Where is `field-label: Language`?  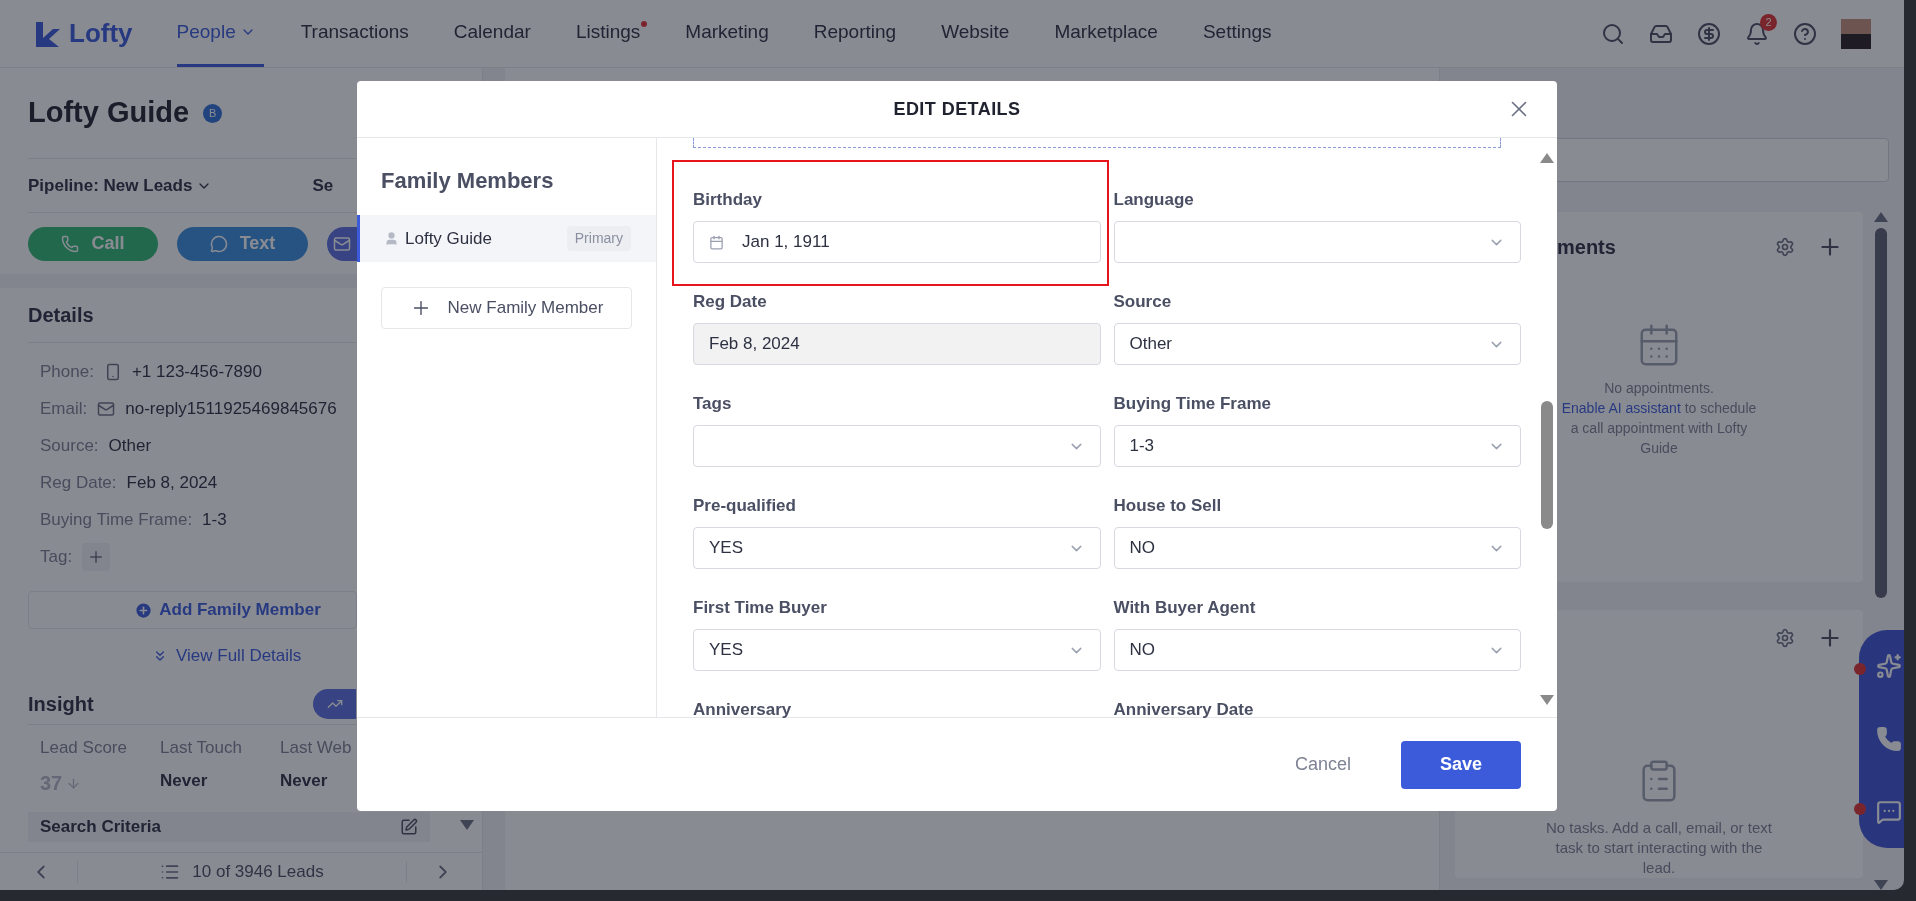
field-label: Language is located at coordinates (1154, 198).